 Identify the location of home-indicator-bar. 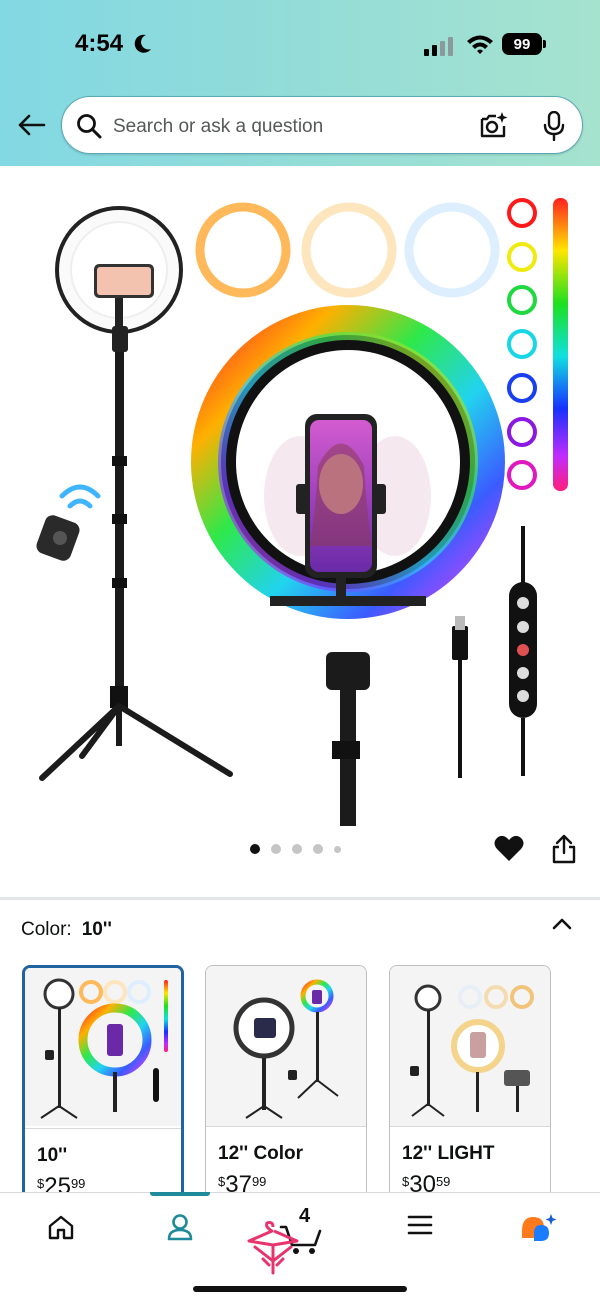
(300, 1289).